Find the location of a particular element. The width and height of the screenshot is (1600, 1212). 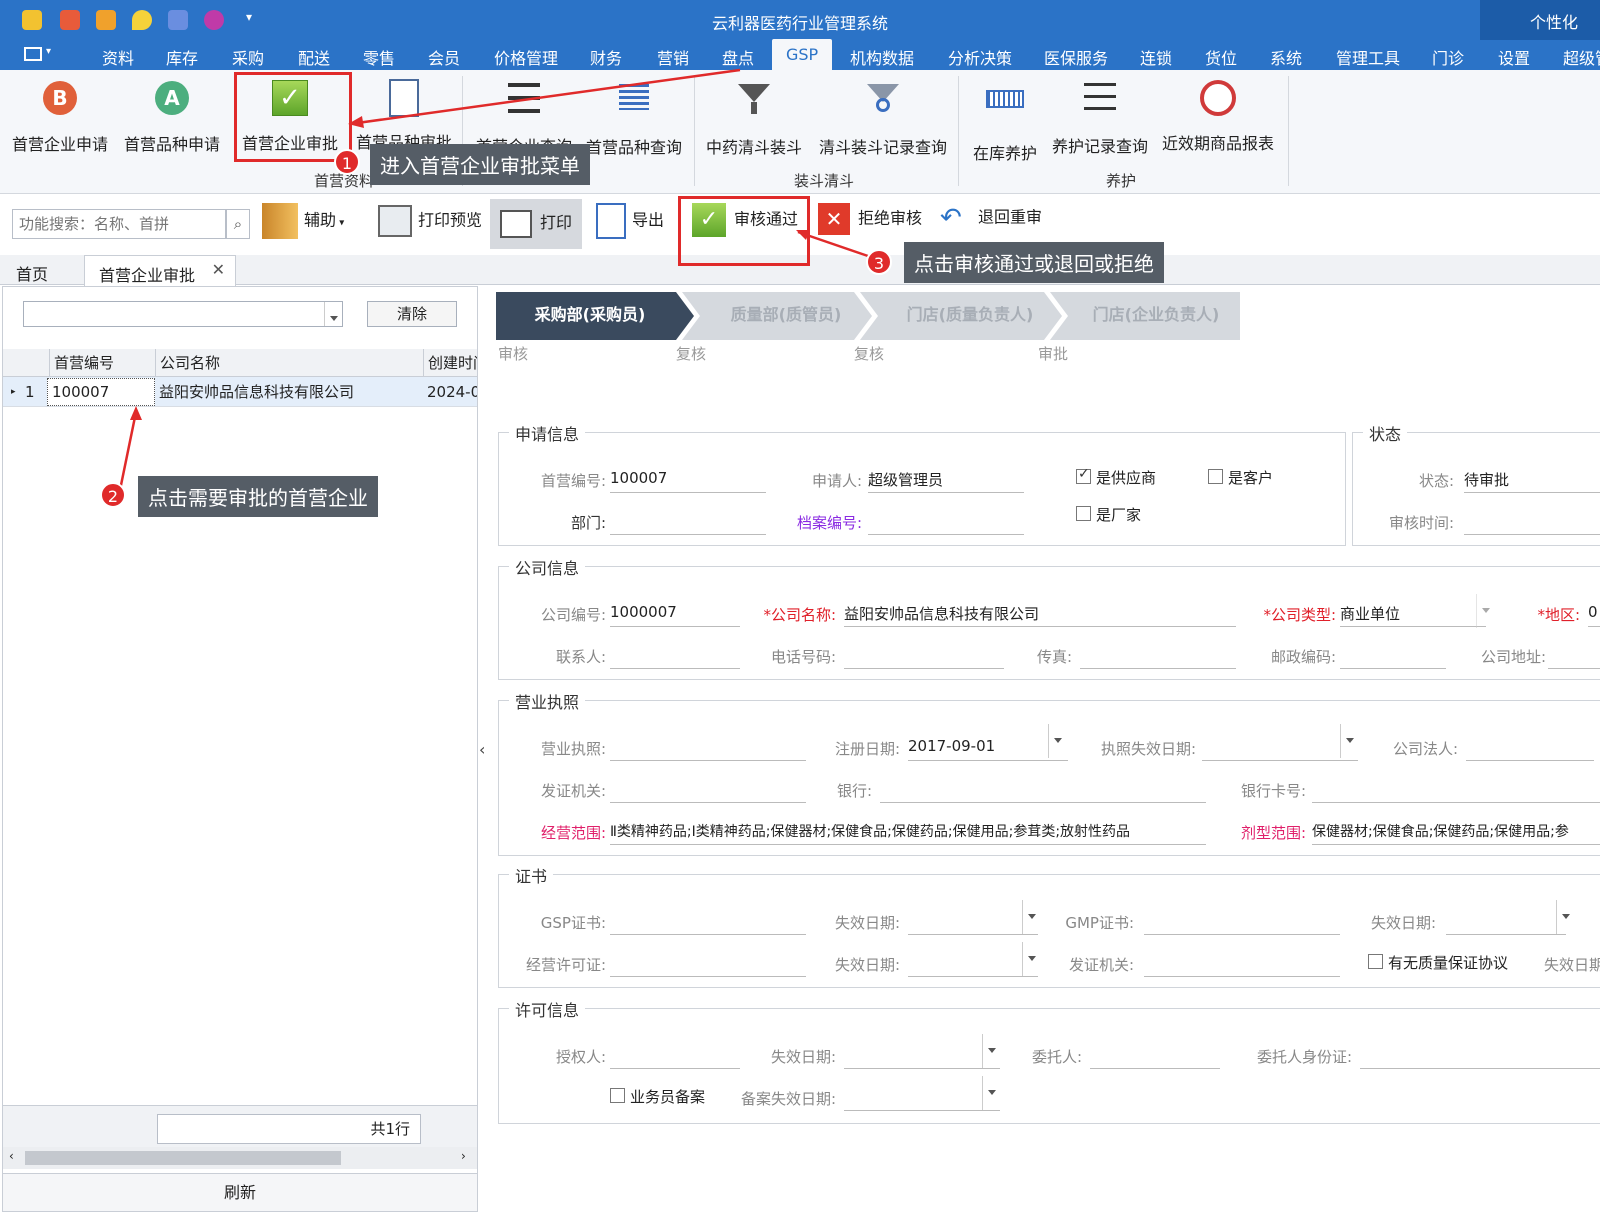

menu-tab-super: 超级管 is located at coordinates (1581, 57).